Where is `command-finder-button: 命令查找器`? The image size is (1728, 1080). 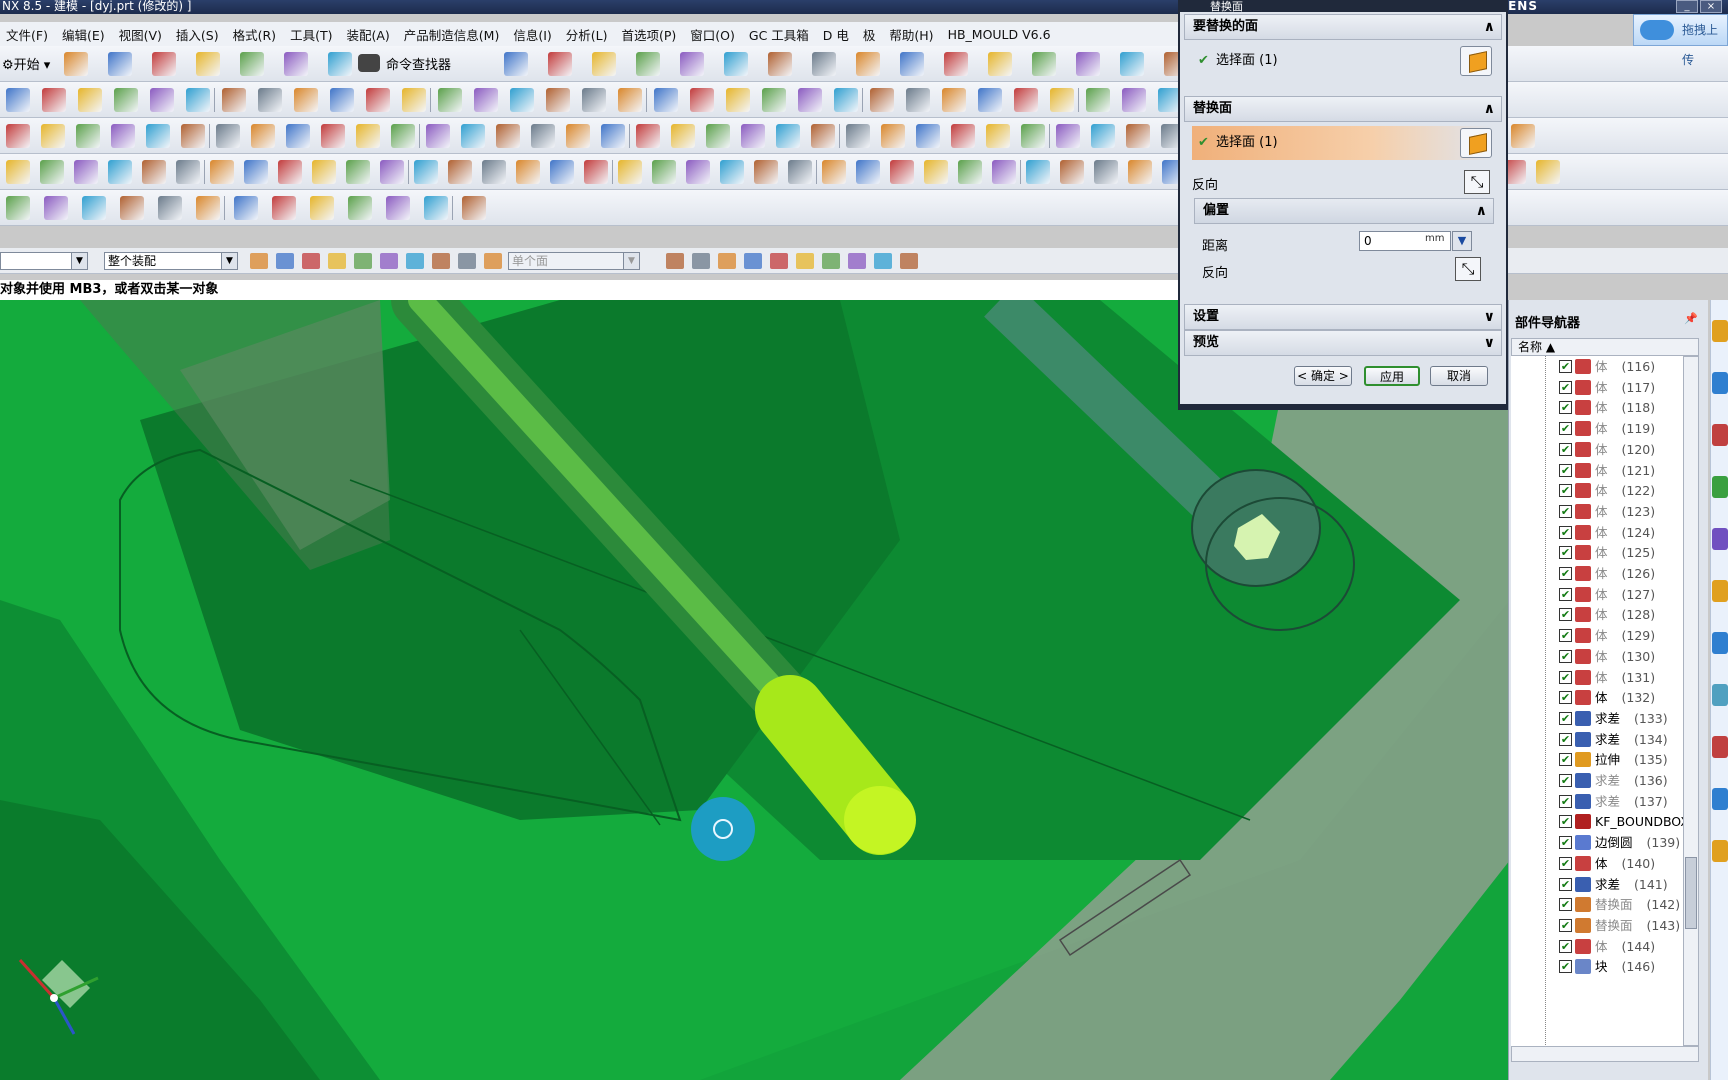
command-finder-button: 命令查找器 is located at coordinates (404, 63).